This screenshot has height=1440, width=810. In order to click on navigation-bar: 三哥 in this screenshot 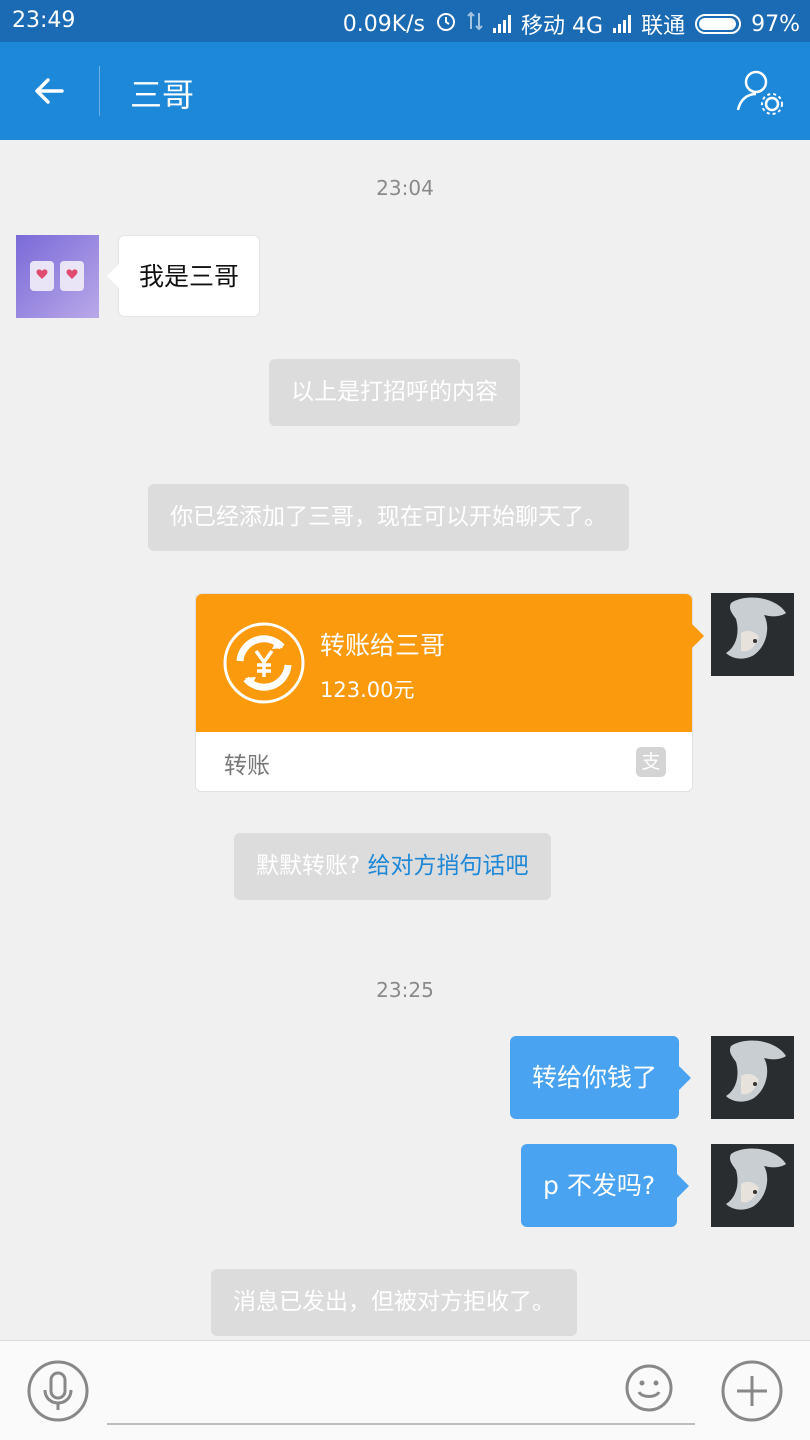, I will do `click(405, 91)`.